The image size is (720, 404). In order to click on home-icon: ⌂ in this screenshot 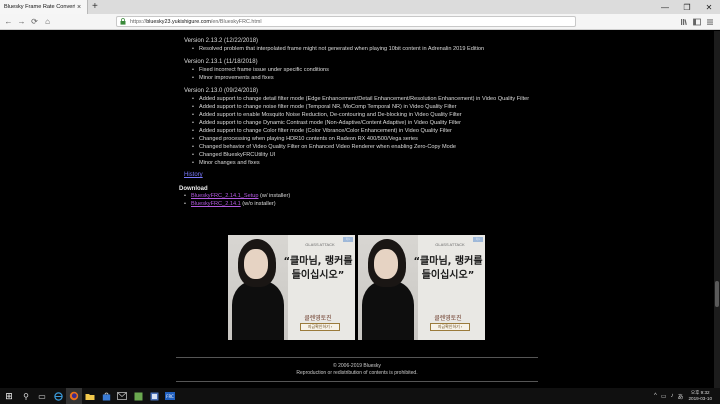, I will do `click(47, 22)`.